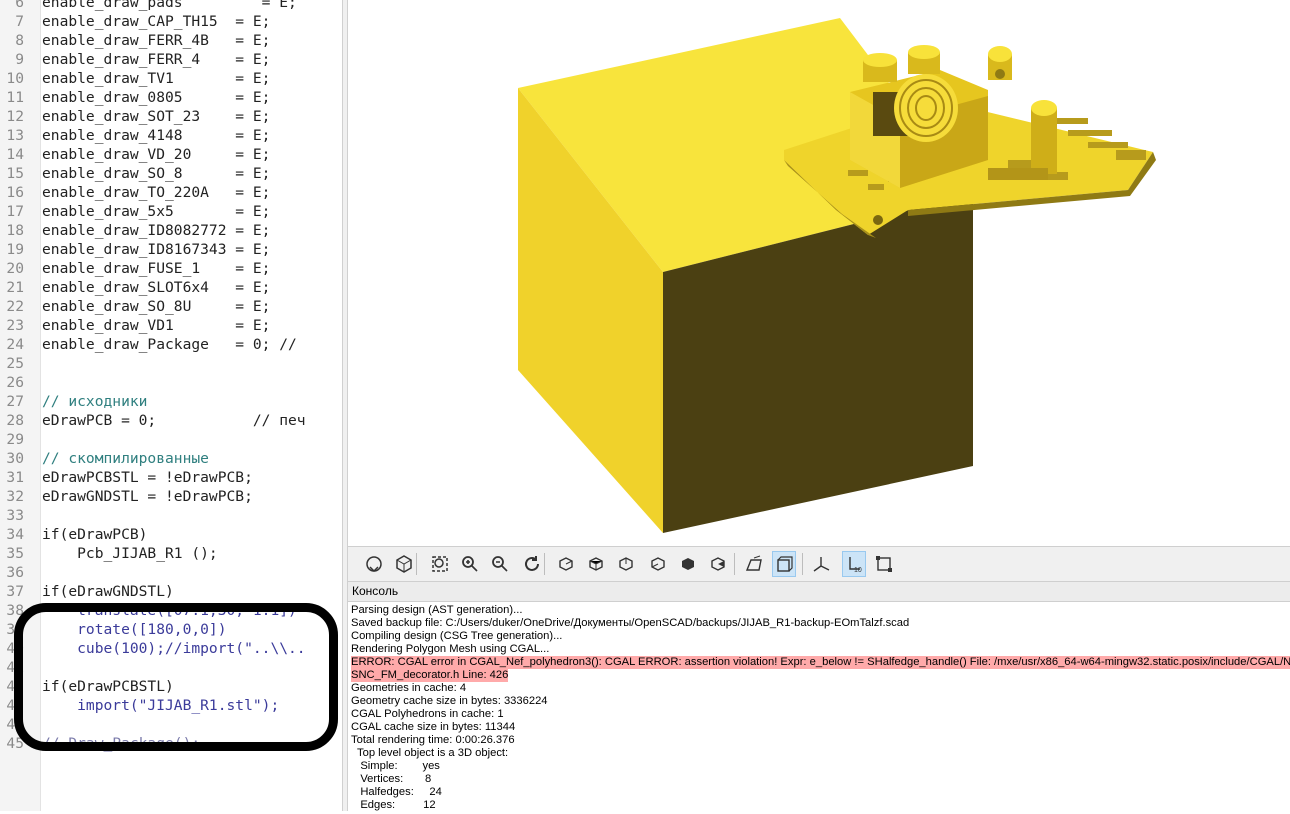 The width and height of the screenshot is (1290, 814). Describe the element at coordinates (171, 268) in the screenshot. I see `code-line: 20 enable_draw_FUSE_1 = E;` at that location.